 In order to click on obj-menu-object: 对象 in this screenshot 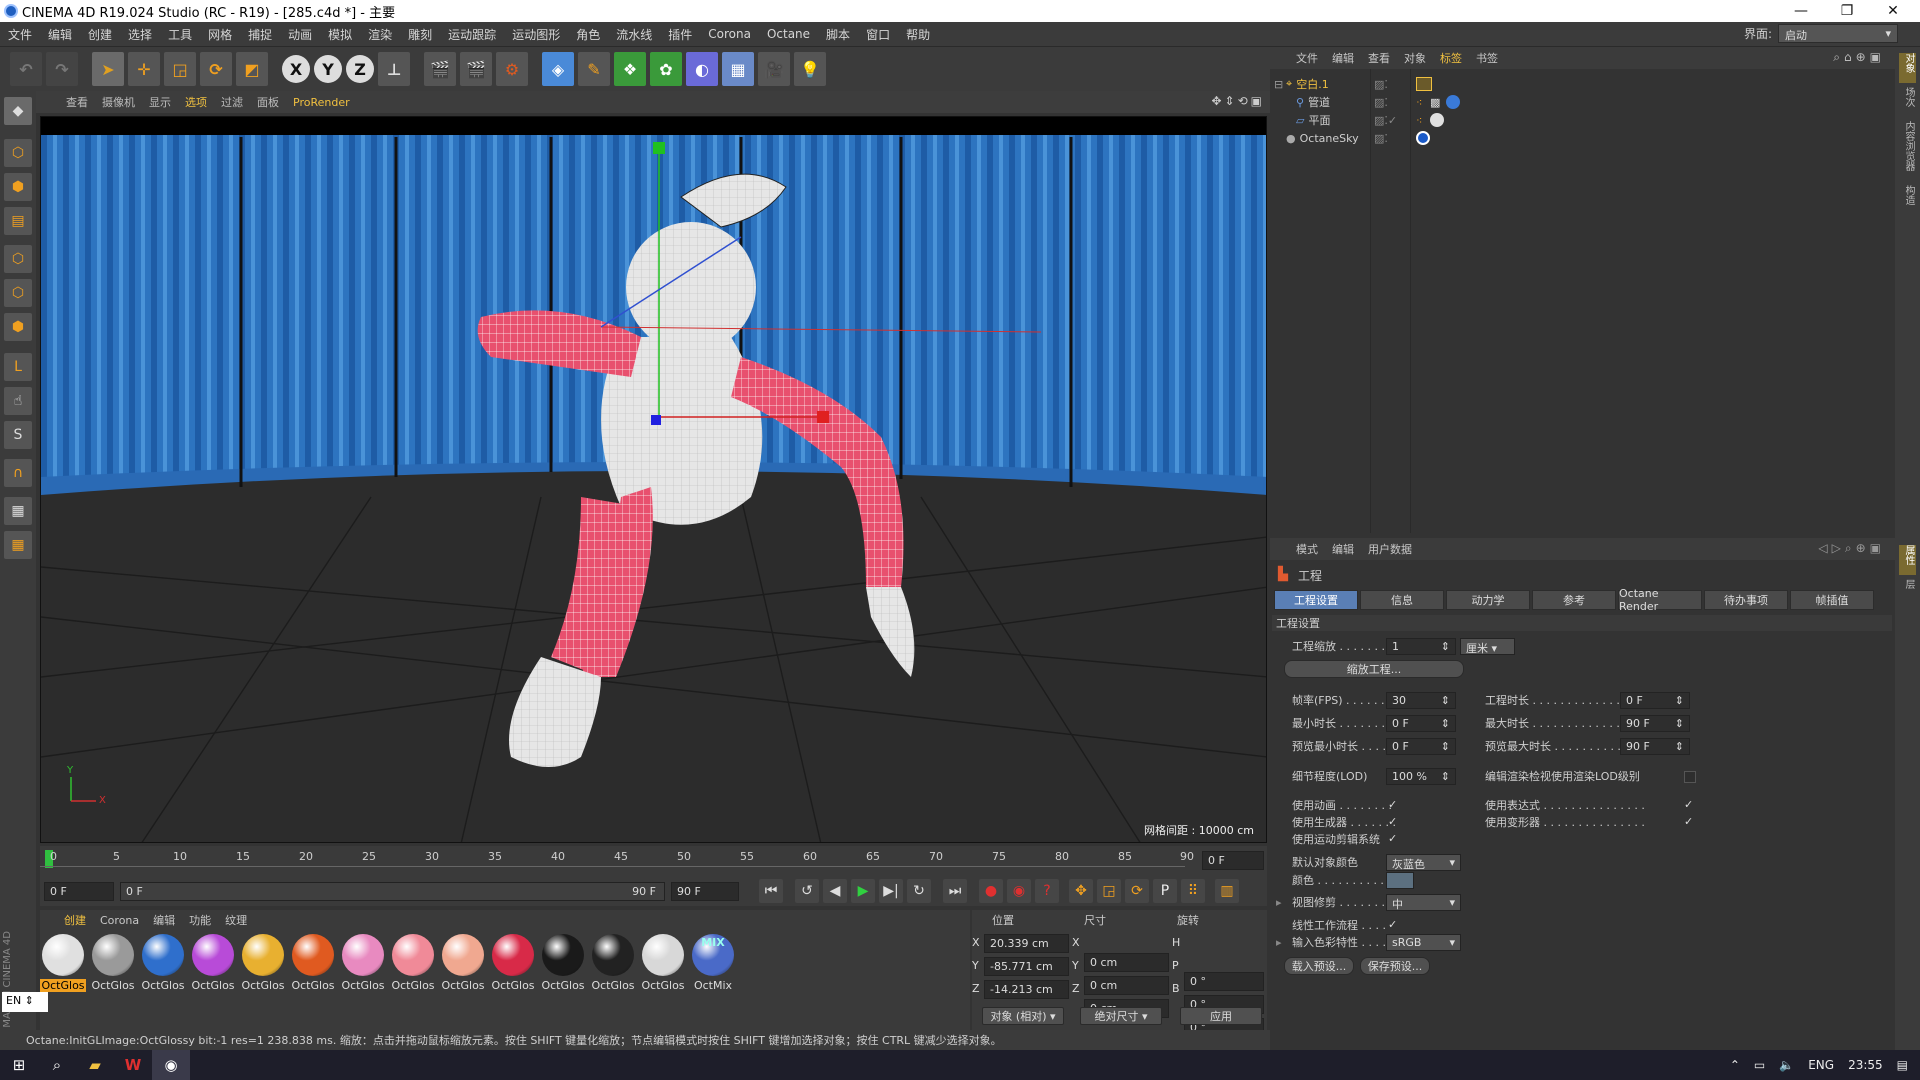, I will do `click(1415, 58)`.